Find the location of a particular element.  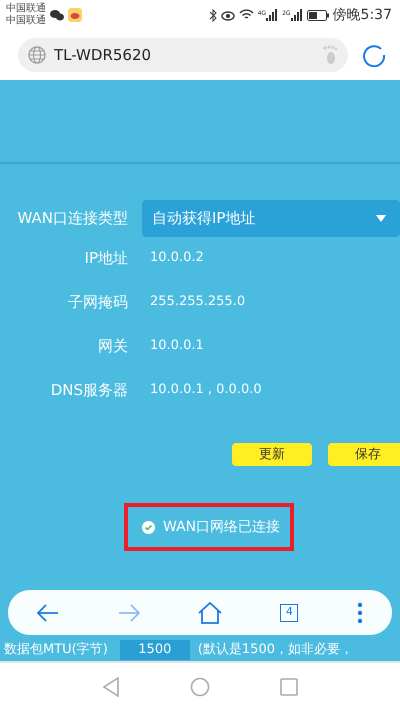

battery-icon is located at coordinates (317, 15).